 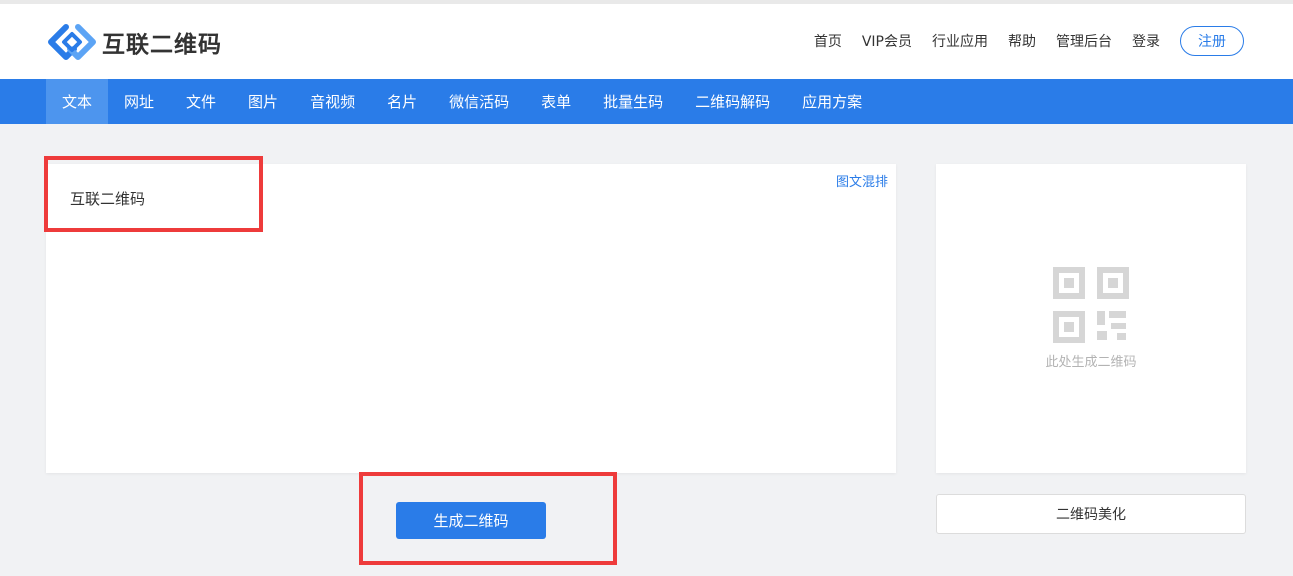 I want to click on top-link-home: 首页, so click(x=828, y=41).